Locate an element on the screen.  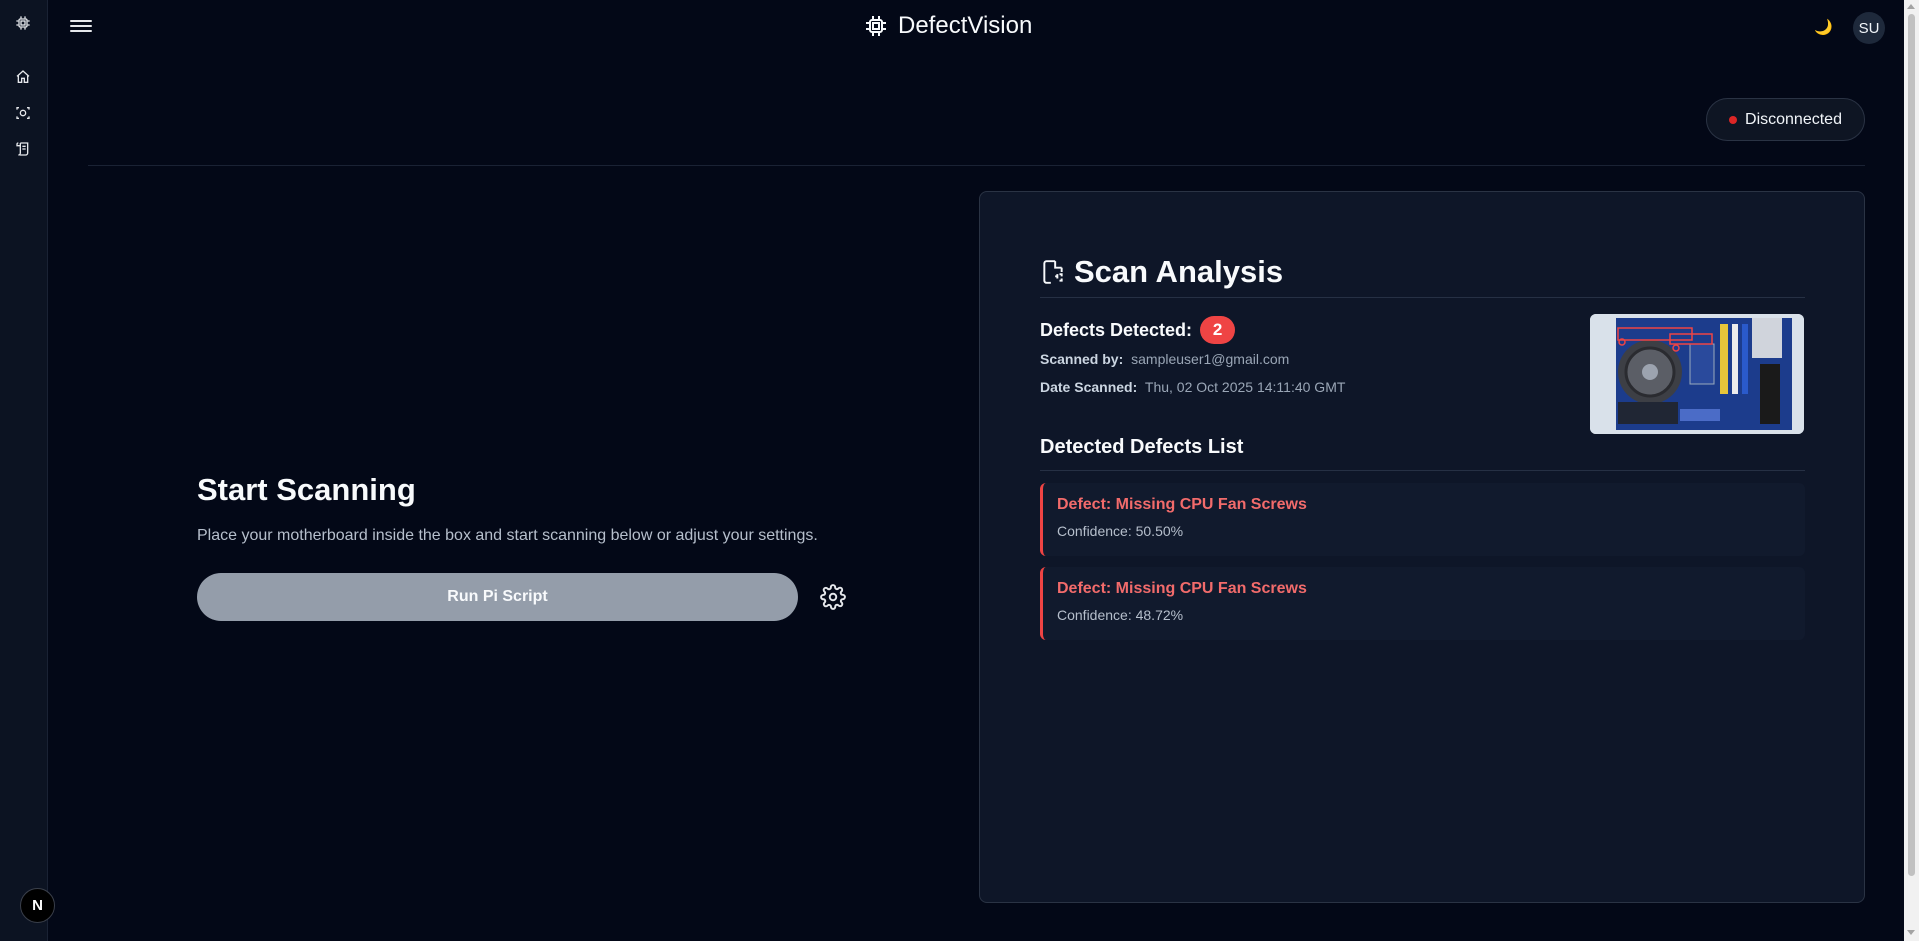
date-scanned-value: Thu, 02 Oct 2025 14:11:40 GMT is located at coordinates (1245, 387).